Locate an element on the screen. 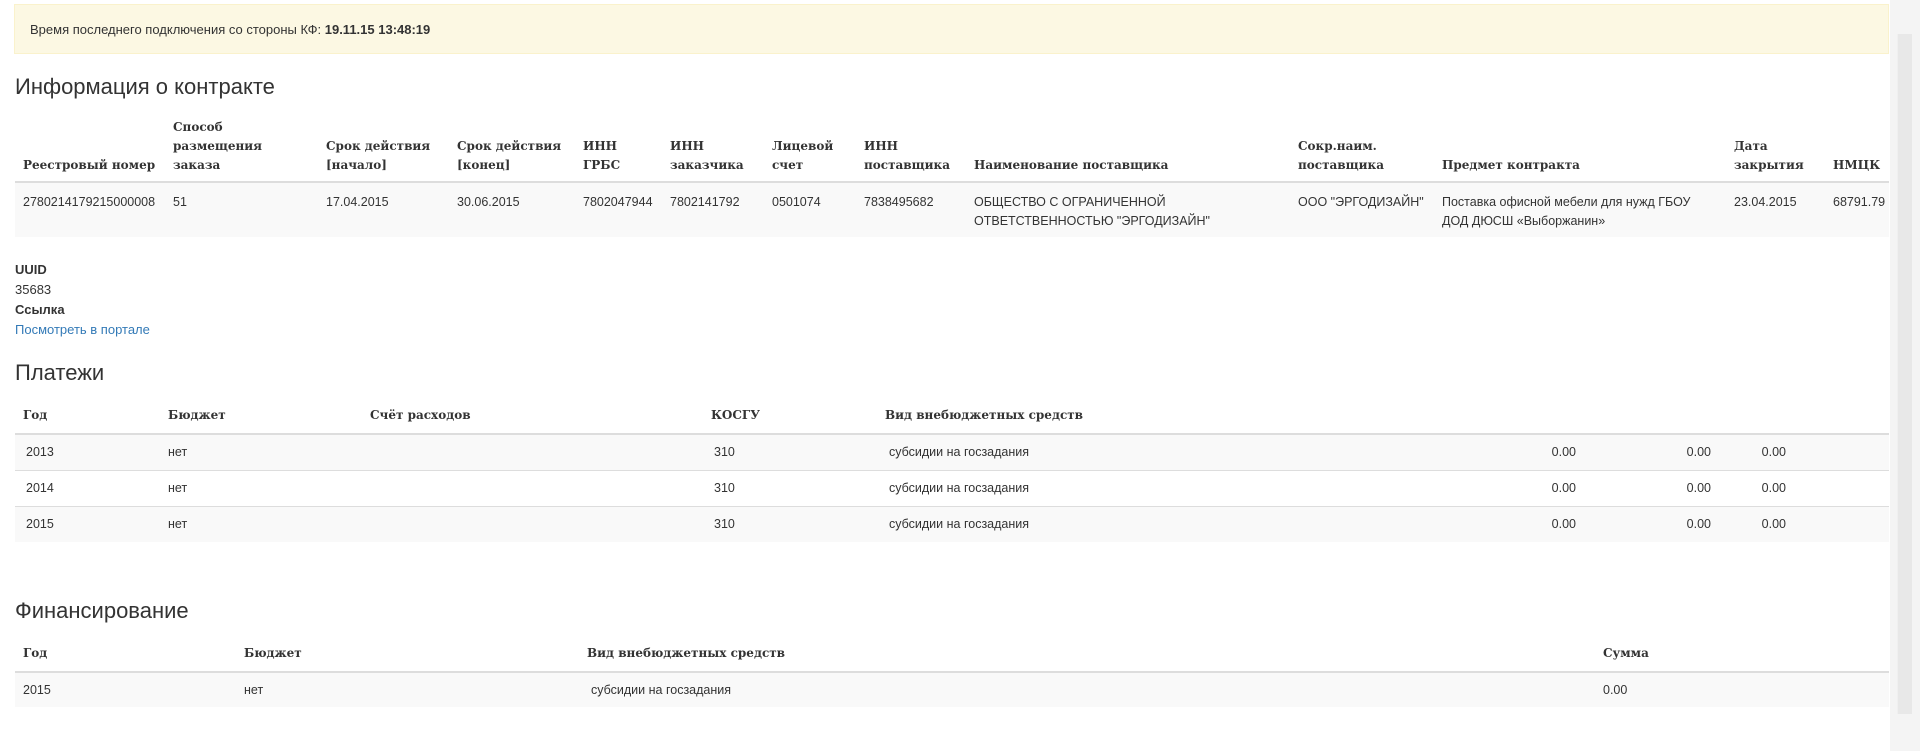 This screenshot has height=751, width=1920. term-start: 17.04.2015 is located at coordinates (357, 202).